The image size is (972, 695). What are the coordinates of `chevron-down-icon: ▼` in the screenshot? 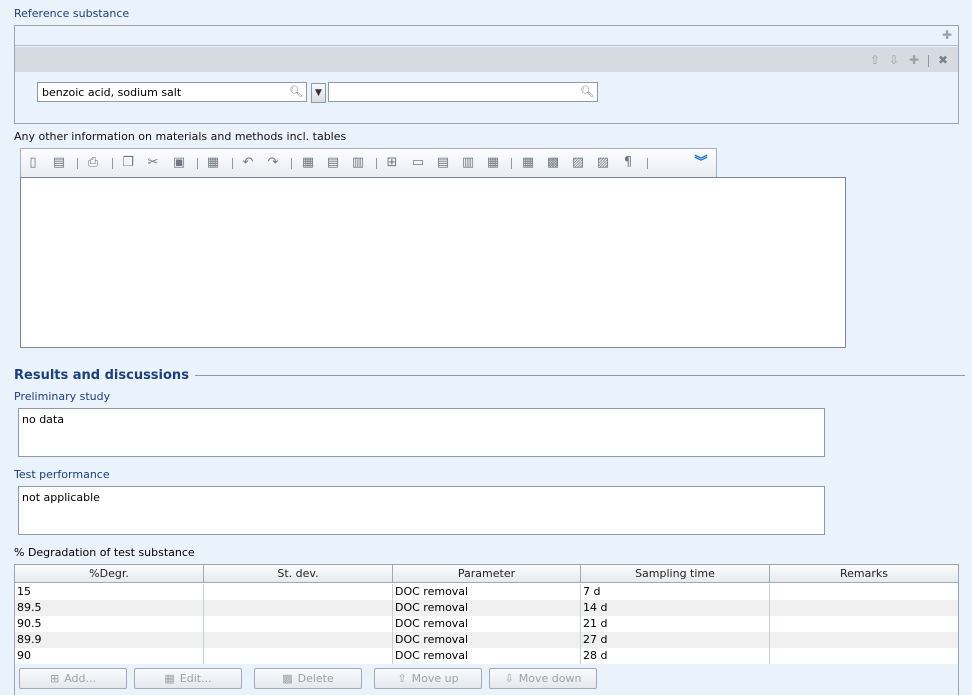 It's located at (318, 93).